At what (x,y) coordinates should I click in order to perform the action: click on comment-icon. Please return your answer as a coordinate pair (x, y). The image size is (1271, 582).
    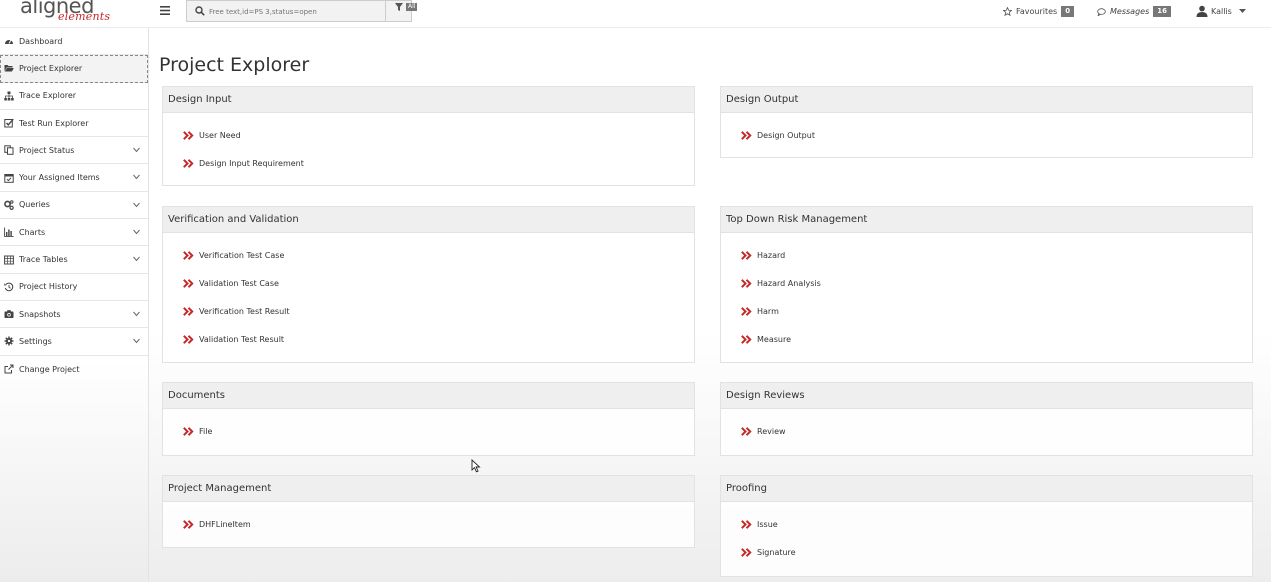
    Looking at the image, I should click on (1101, 11).